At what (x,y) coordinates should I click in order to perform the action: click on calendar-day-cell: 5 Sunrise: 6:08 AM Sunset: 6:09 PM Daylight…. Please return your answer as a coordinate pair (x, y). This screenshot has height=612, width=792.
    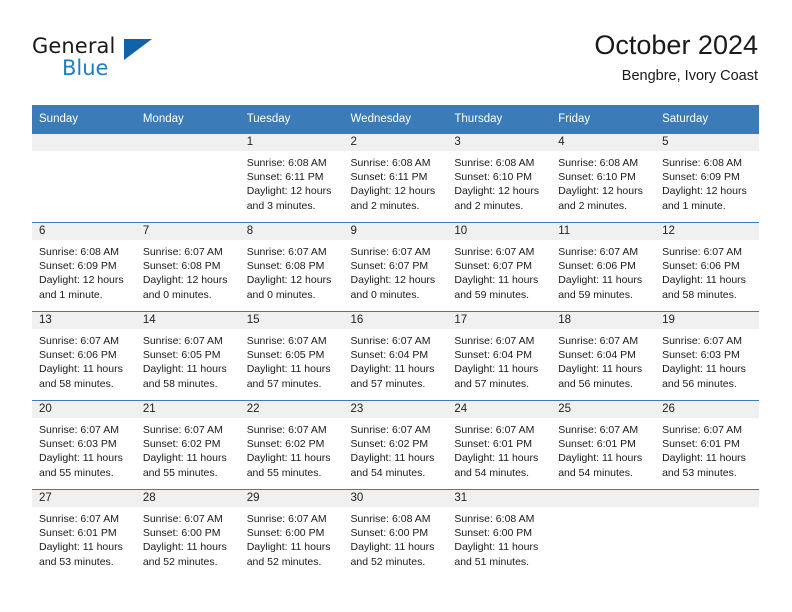
    Looking at the image, I should click on (707, 178).